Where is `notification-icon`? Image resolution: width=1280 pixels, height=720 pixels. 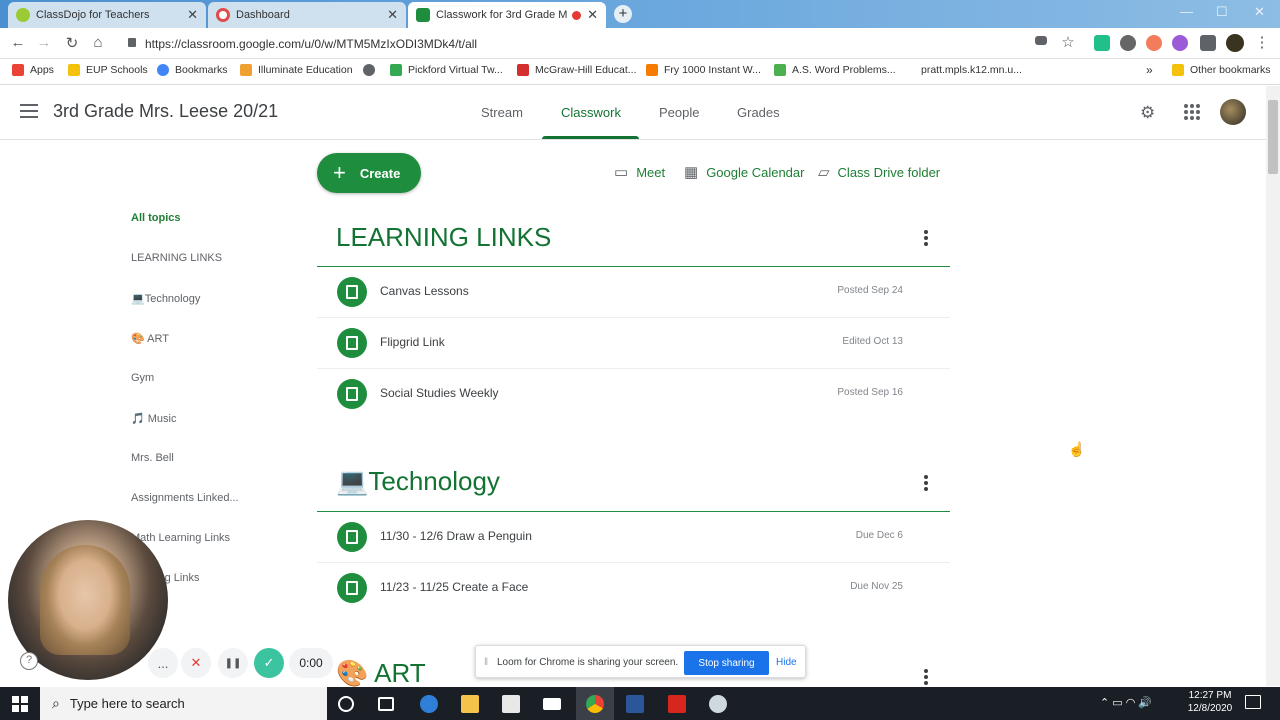
notification-icon is located at coordinates (1253, 702).